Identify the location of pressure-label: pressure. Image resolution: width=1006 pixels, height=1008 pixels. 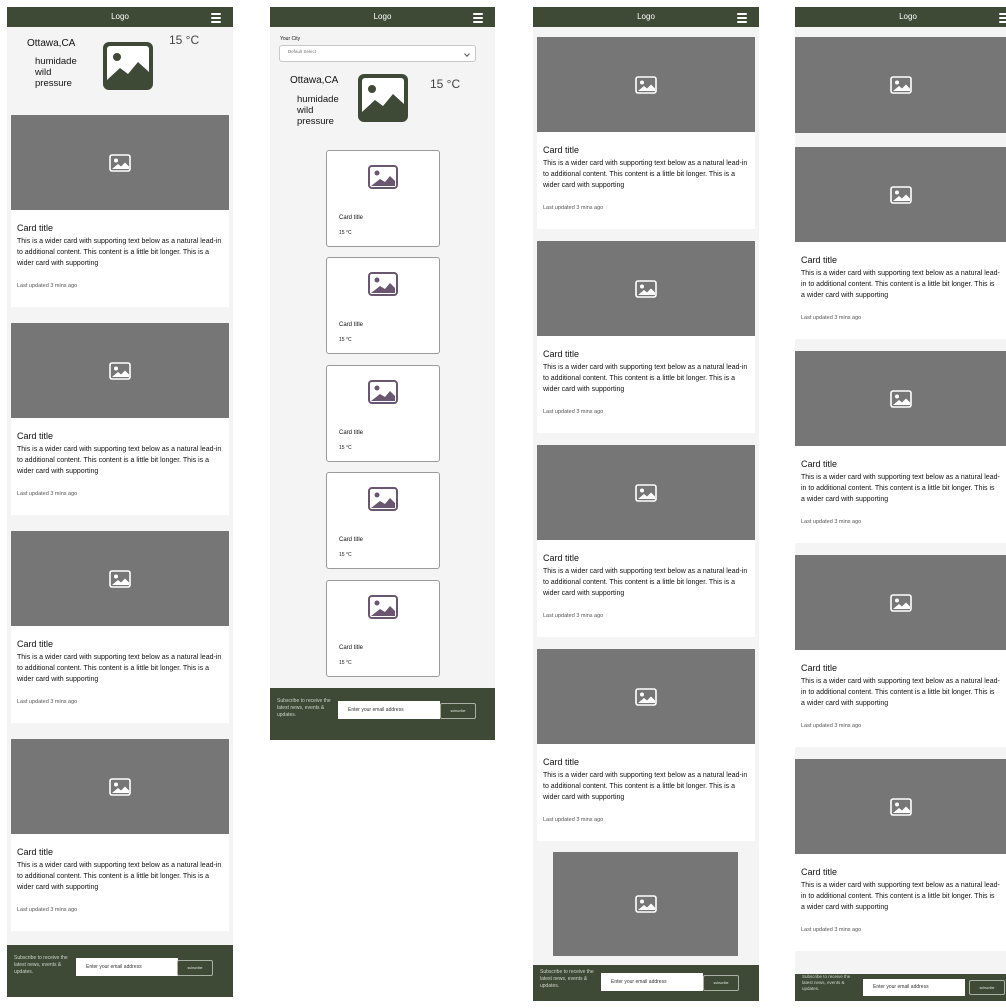
(315, 121).